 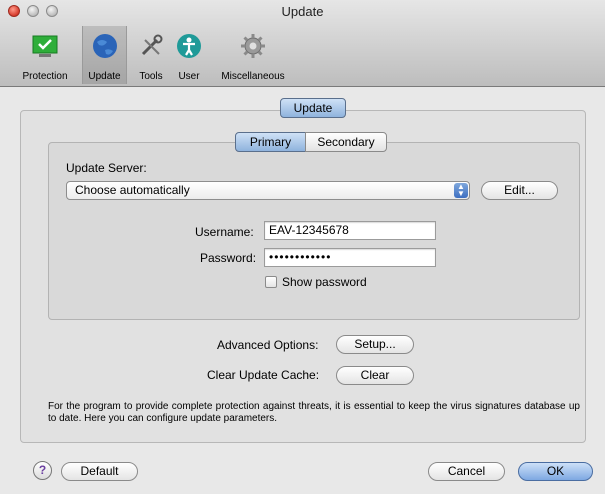 What do you see at coordinates (271, 282) in the screenshot?
I see `show-password-checkbox` at bounding box center [271, 282].